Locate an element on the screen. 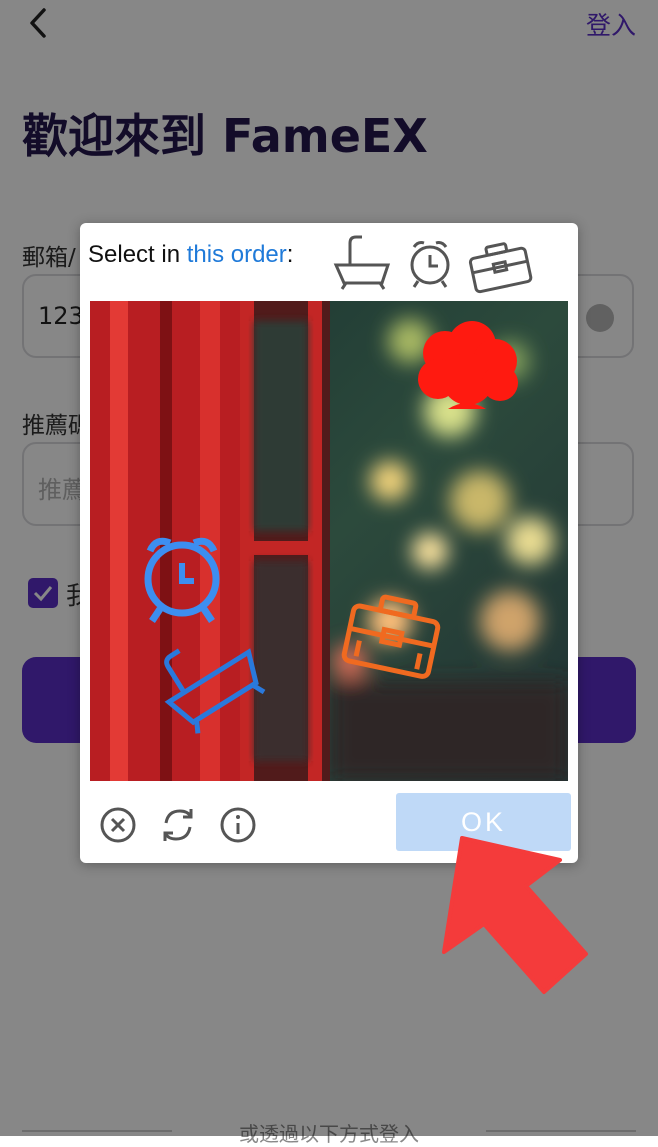 The height and width of the screenshot is (1147, 658). info-icon is located at coordinates (238, 825).